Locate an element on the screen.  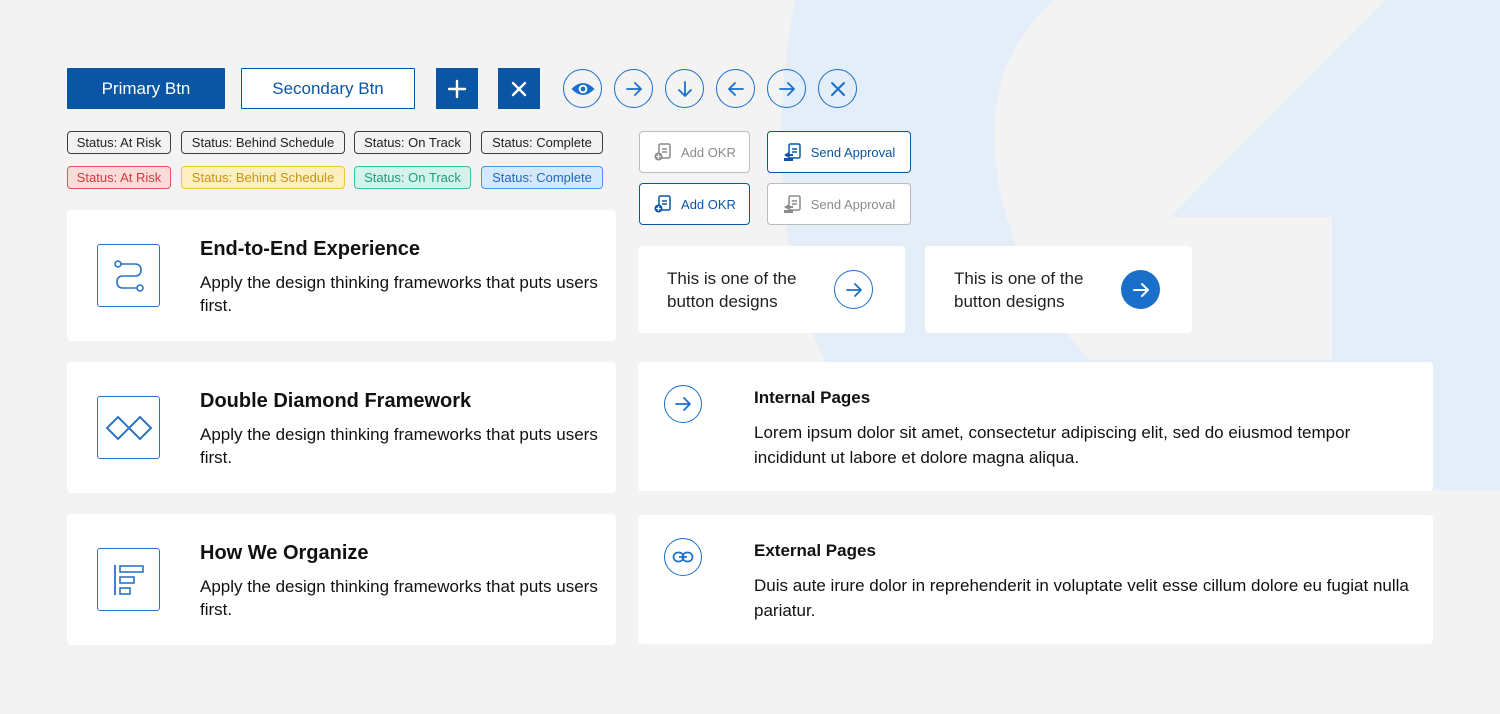
feature-card-title: End-to-End Experience is located at coordinates (310, 249).